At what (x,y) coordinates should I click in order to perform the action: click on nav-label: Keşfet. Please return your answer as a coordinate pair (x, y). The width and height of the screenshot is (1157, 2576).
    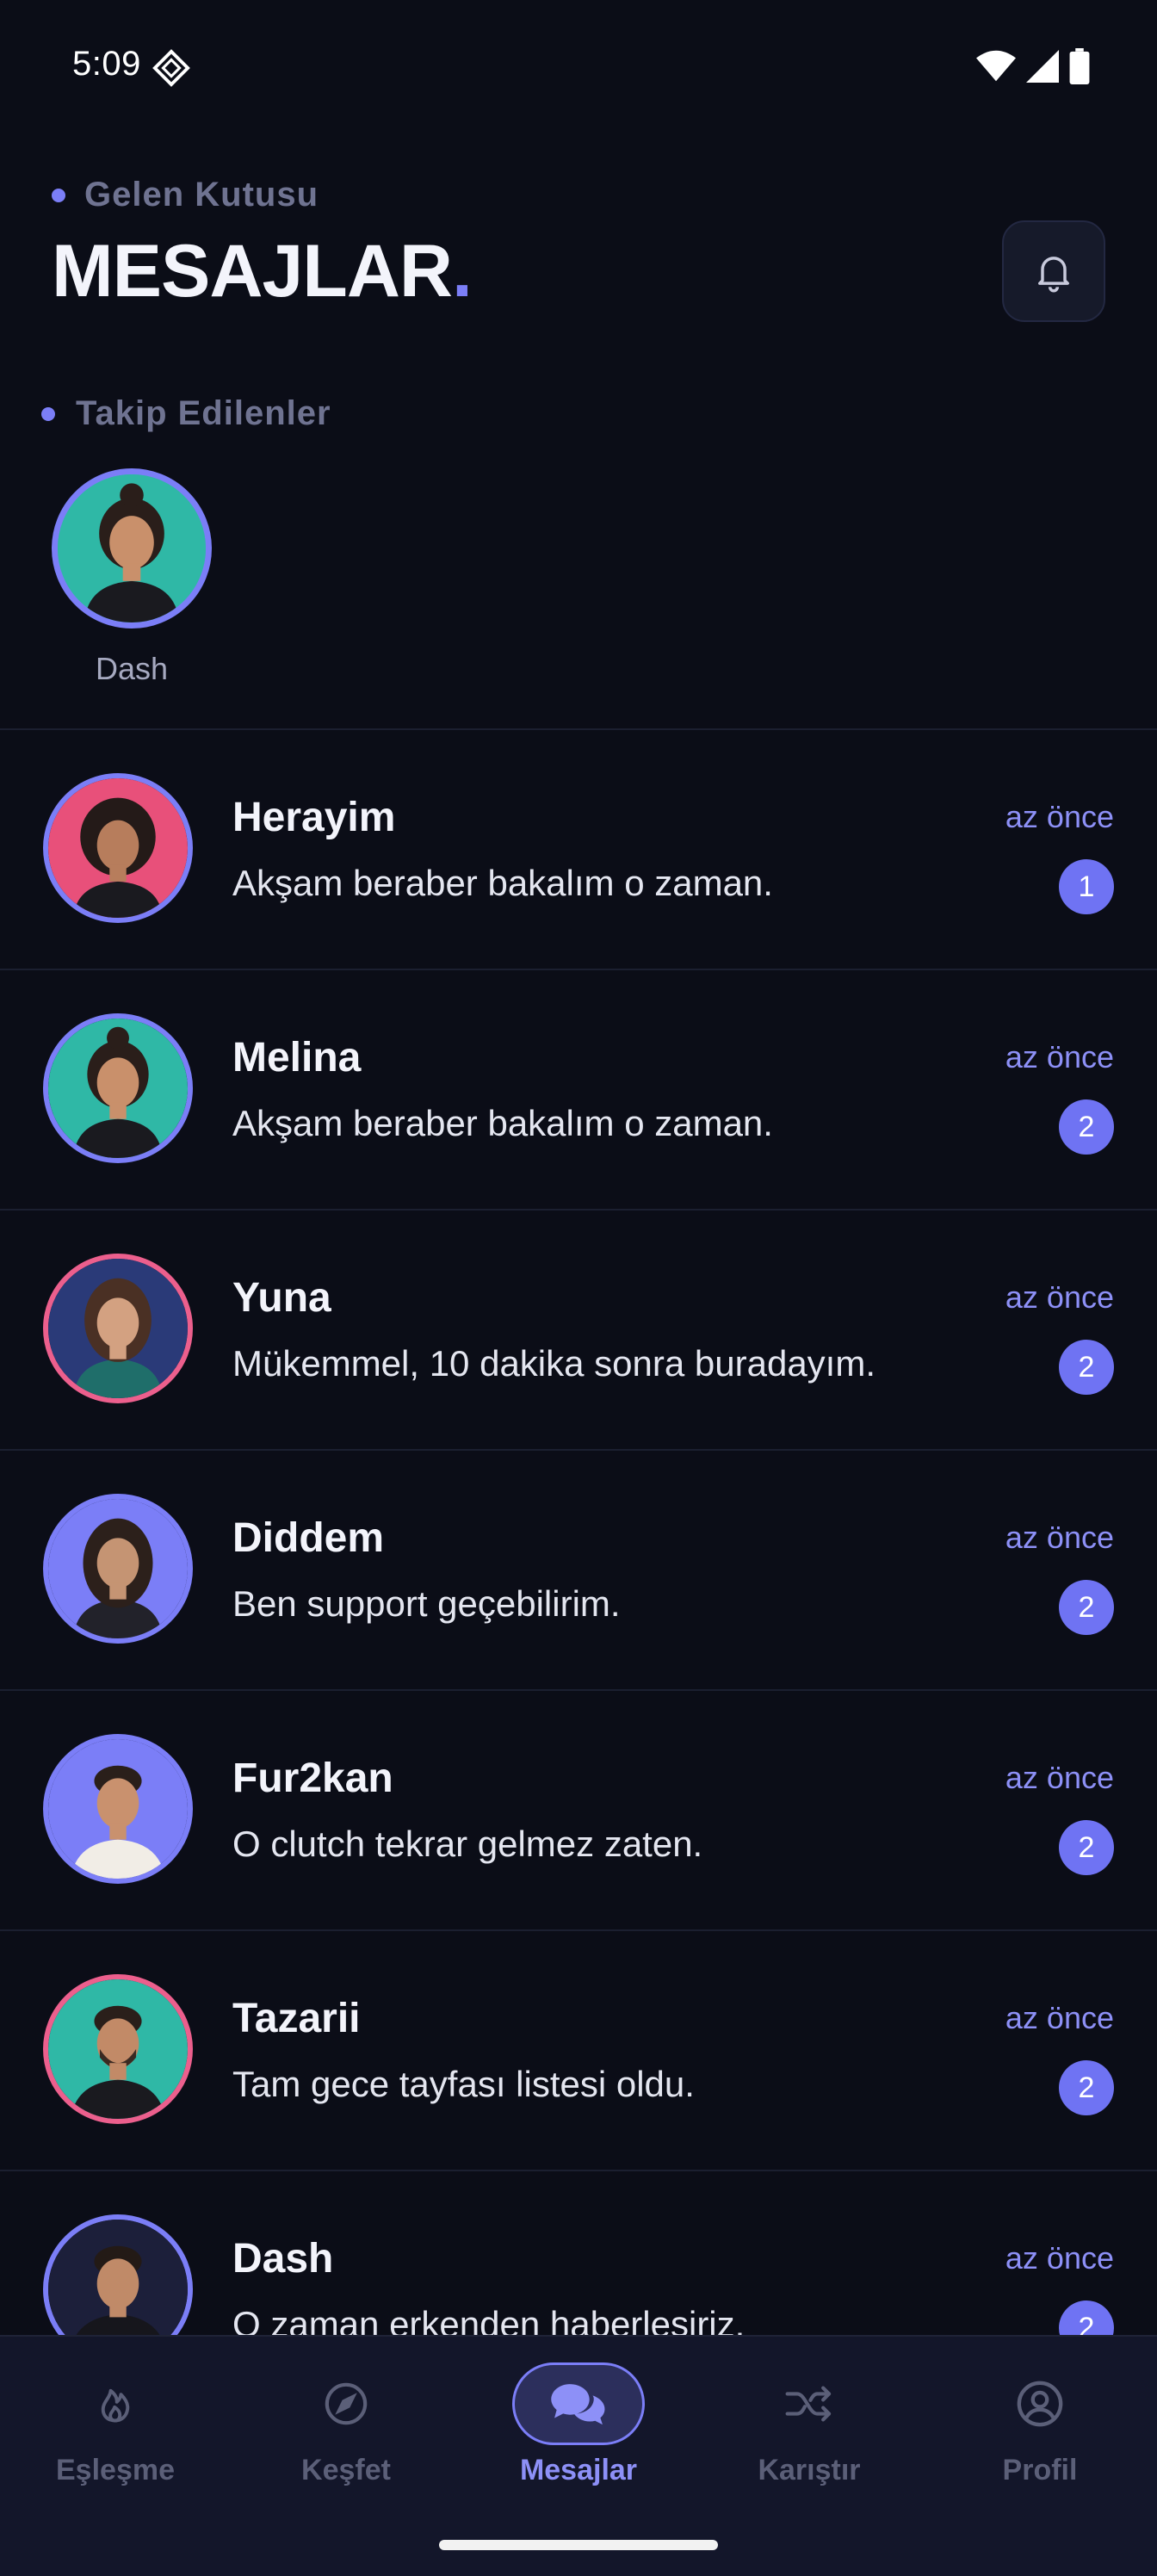
    Looking at the image, I should click on (346, 2470).